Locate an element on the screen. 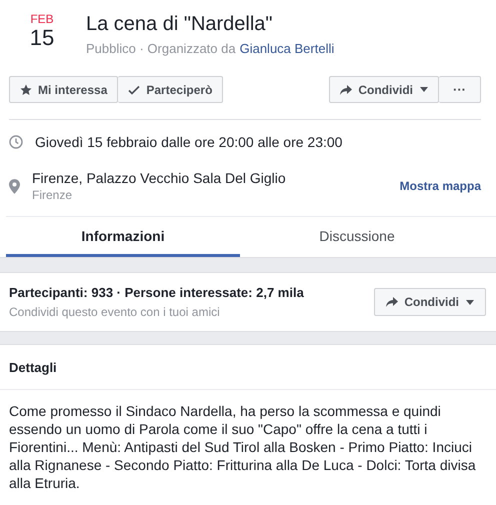 This screenshot has width=496, height=505. show-map-link: Mostra mappa is located at coordinates (440, 186).